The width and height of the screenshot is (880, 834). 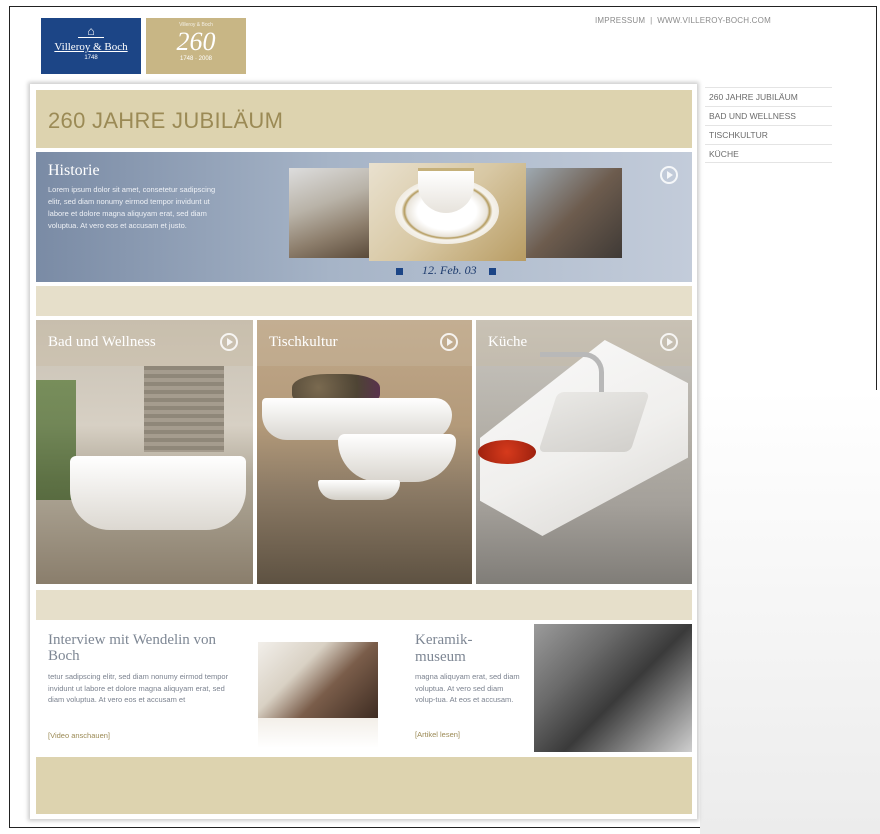 I want to click on date-prev-icon, so click(x=399, y=271).